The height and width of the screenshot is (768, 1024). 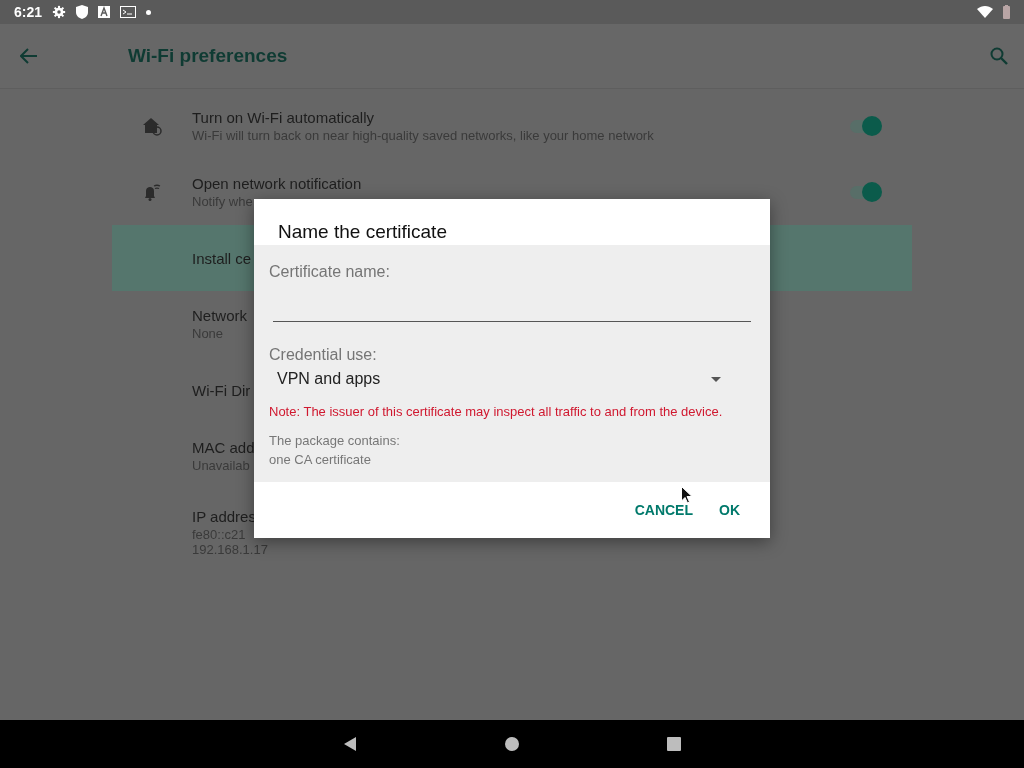 What do you see at coordinates (222, 258) in the screenshot?
I see `setting-title: Install ce` at bounding box center [222, 258].